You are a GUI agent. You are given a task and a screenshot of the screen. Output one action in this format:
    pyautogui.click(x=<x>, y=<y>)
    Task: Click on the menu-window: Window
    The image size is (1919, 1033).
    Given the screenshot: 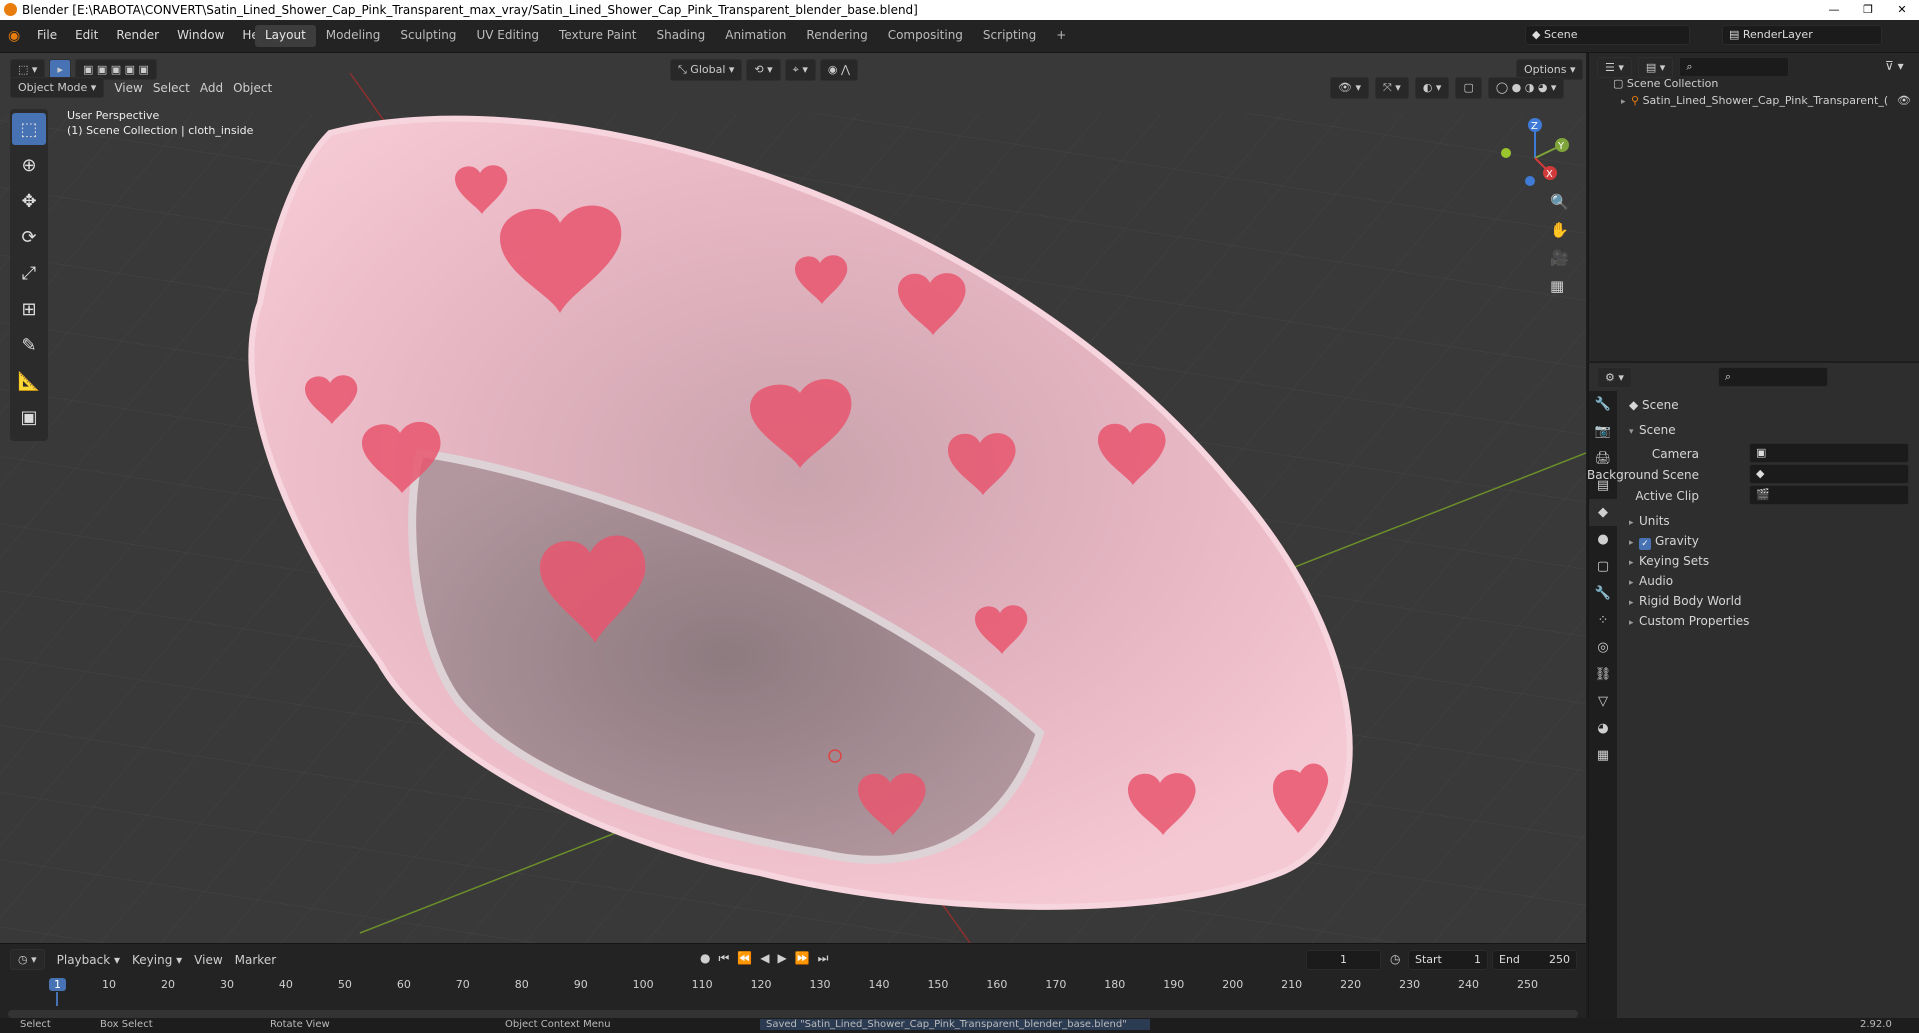 What is the action you would take?
    pyautogui.click(x=200, y=35)
    